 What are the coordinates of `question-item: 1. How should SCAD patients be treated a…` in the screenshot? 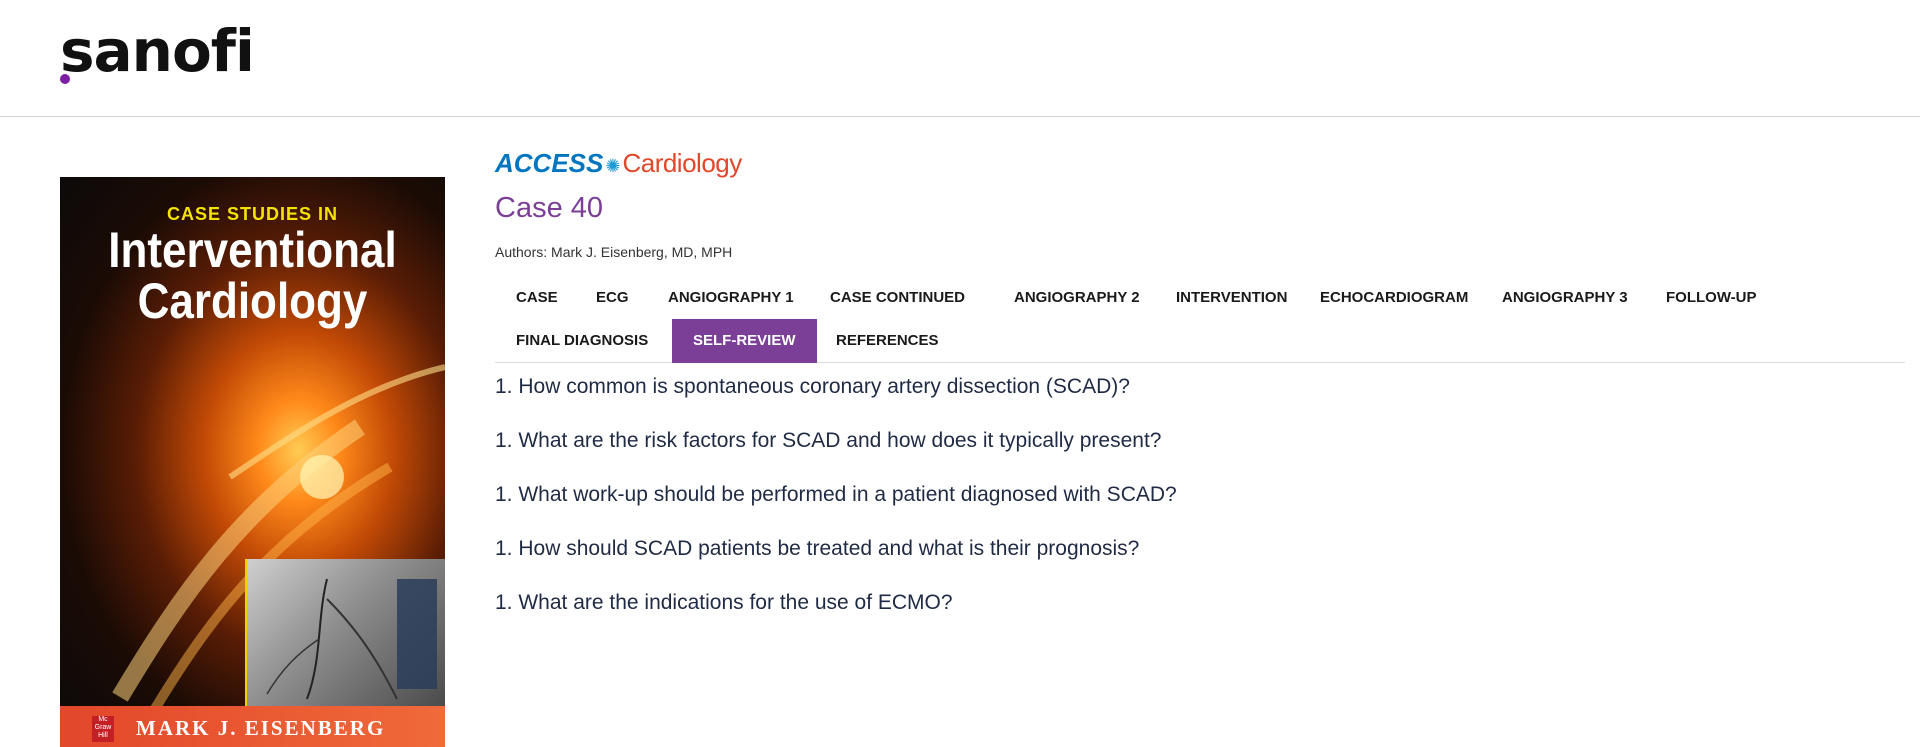 It's located at (817, 548).